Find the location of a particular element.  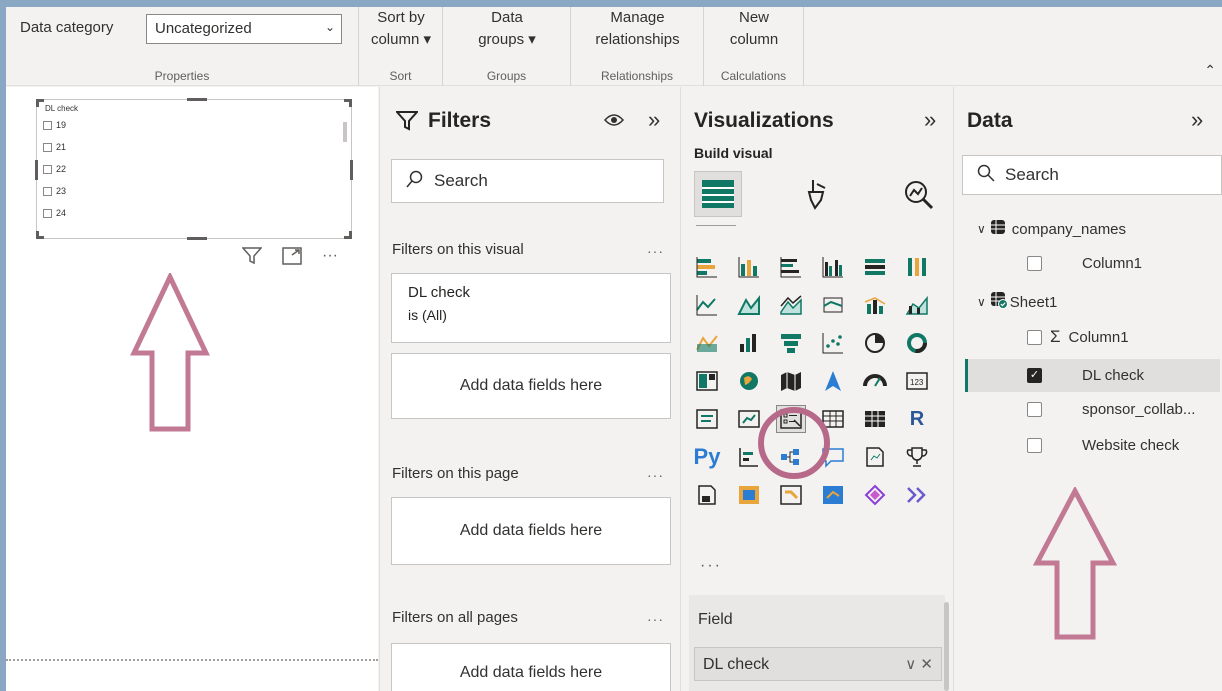

card-icon: 123 is located at coordinates (917, 381).